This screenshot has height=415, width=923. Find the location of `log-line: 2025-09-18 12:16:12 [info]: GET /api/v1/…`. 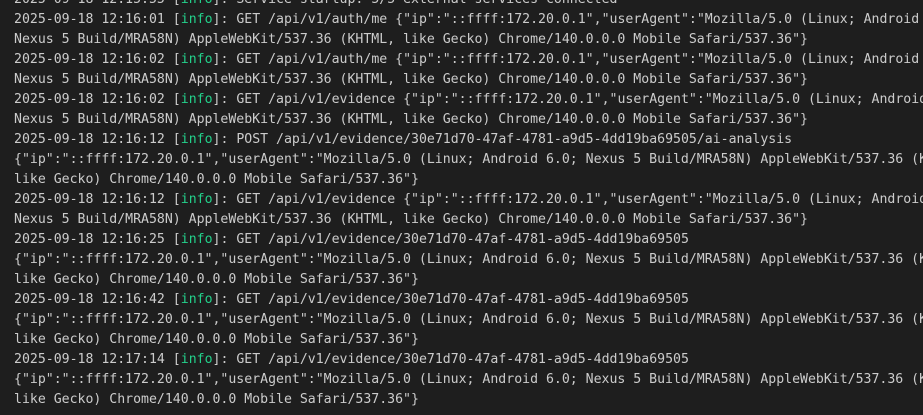

log-line: 2025-09-18 12:16:12 [info]: GET /api/v1/… is located at coordinates (468, 200).